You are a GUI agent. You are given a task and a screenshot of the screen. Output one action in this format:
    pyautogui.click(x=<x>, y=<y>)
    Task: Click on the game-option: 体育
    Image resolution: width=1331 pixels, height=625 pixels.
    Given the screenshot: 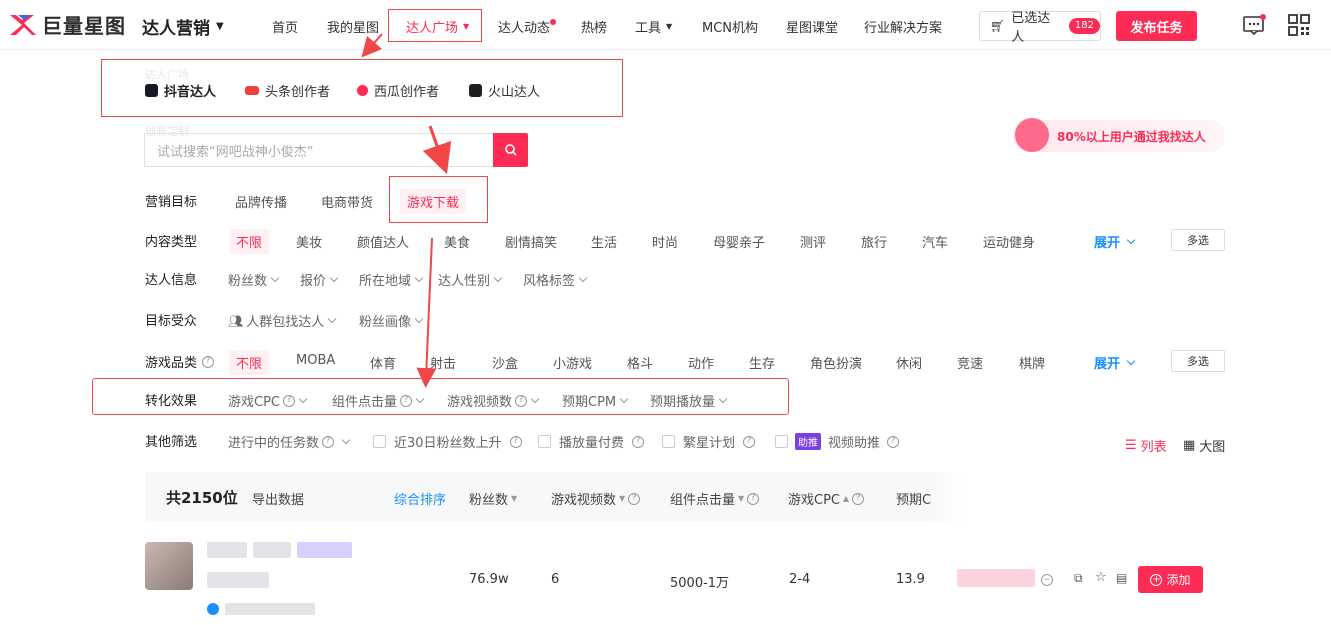 What is the action you would take?
    pyautogui.click(x=383, y=362)
    